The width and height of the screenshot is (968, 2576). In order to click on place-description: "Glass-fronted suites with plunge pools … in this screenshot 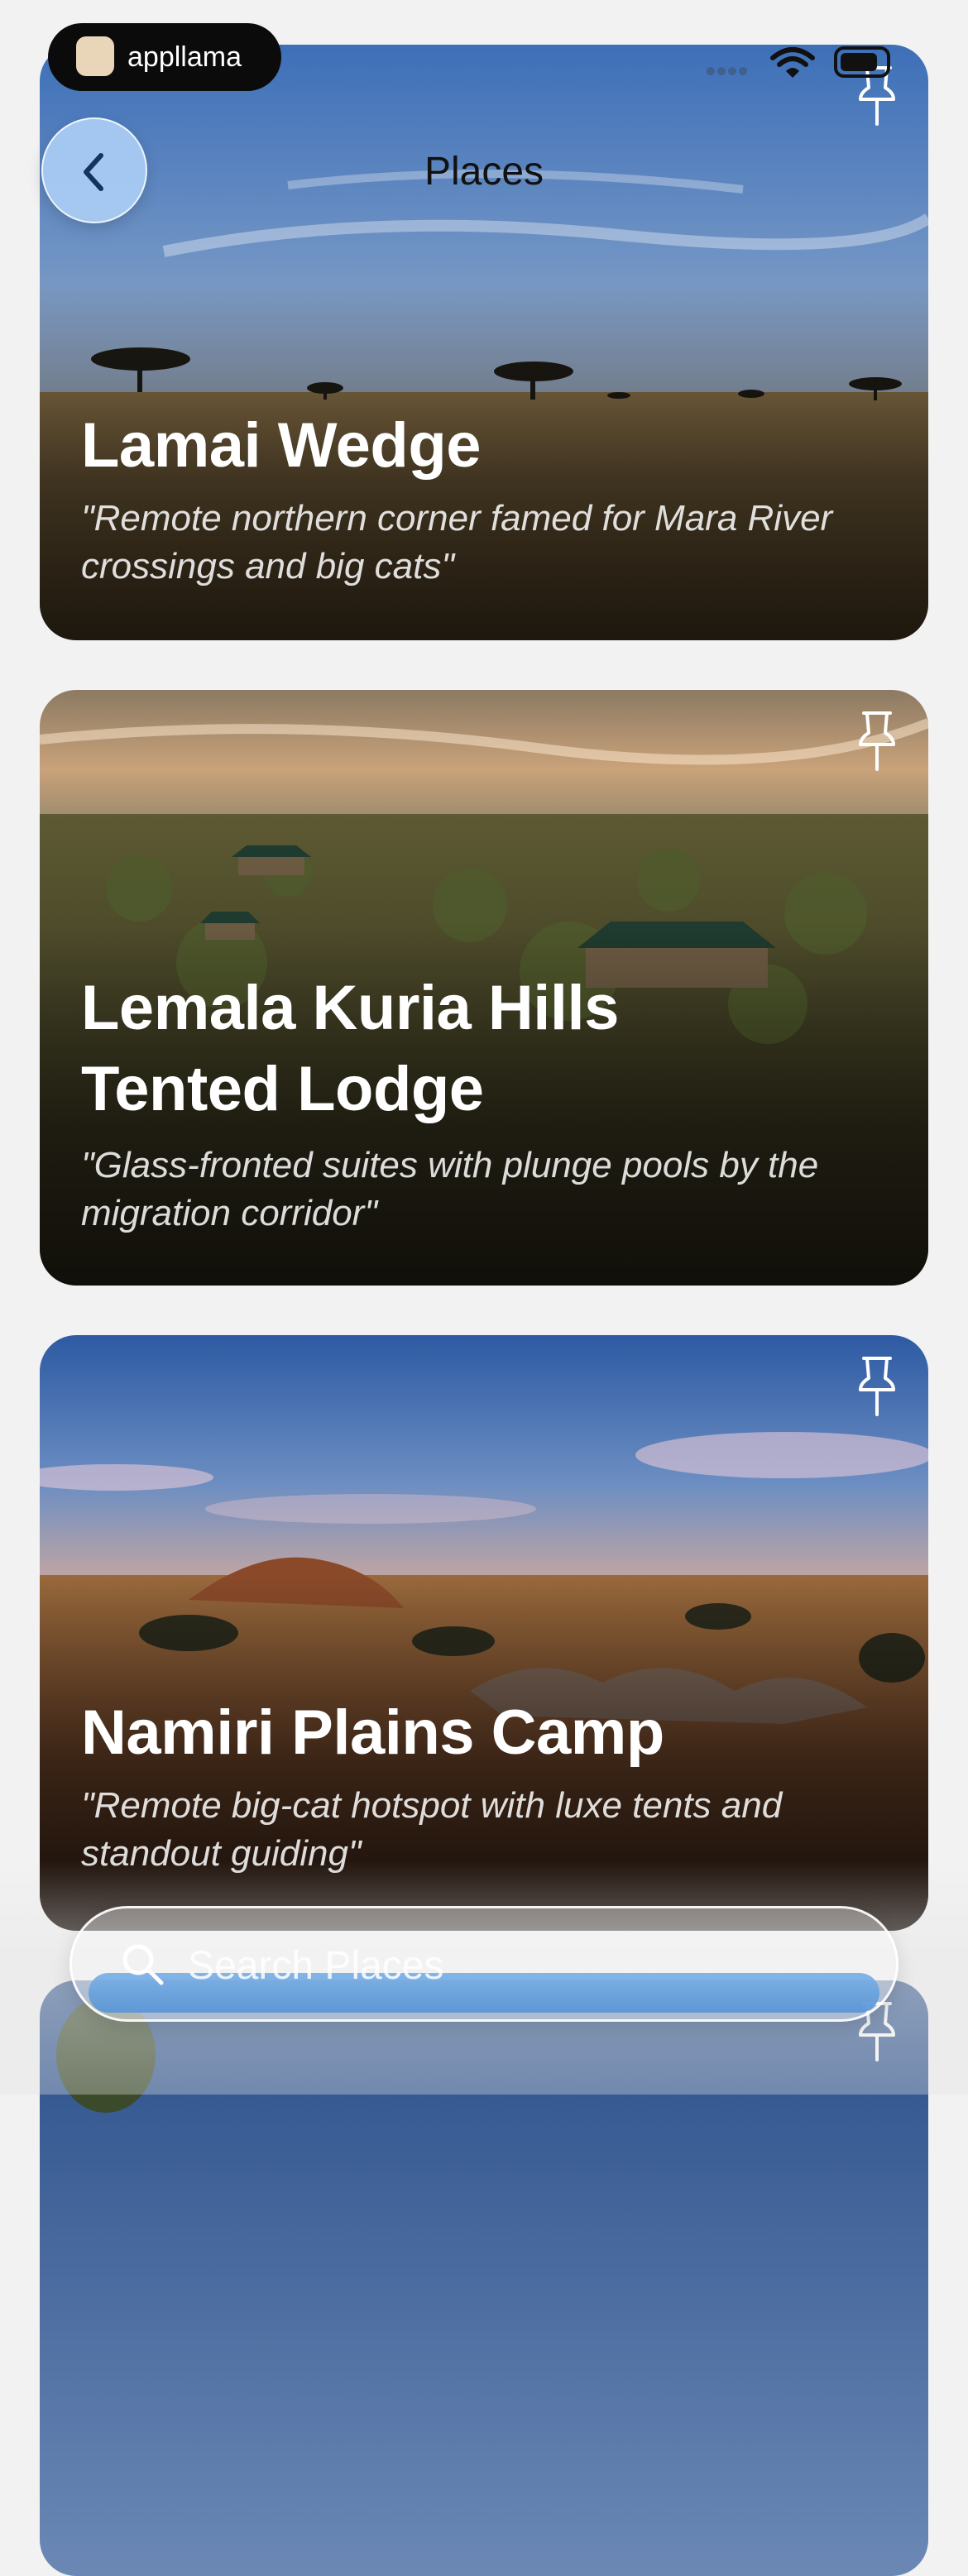, I will do `click(450, 1189)`.